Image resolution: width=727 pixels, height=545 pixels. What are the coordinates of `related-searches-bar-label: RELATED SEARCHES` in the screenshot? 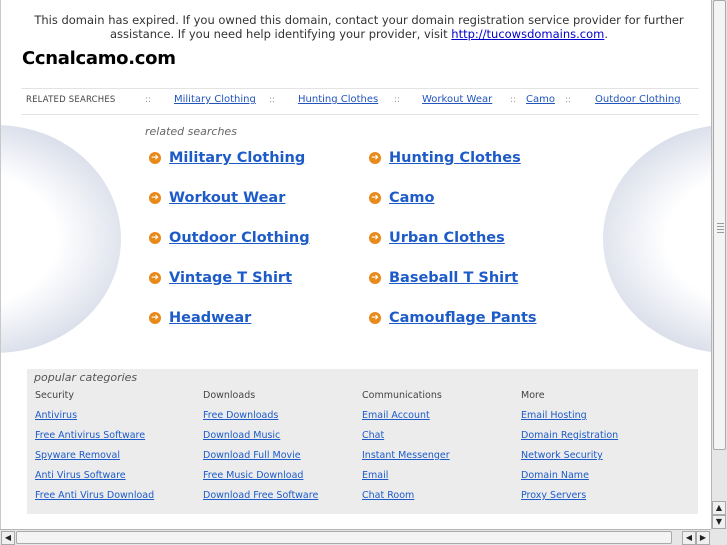 It's located at (71, 100).